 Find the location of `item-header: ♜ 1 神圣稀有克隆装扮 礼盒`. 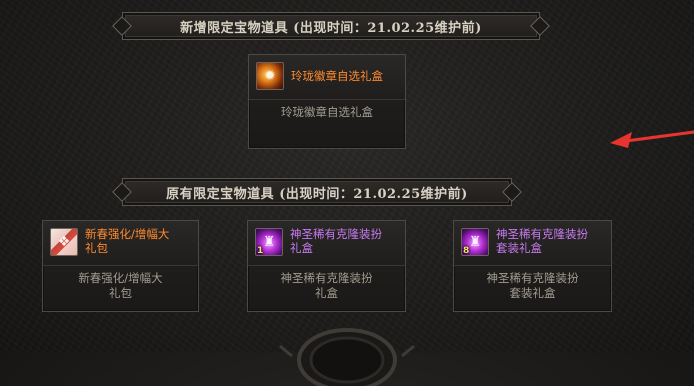

item-header: ♜ 1 神圣稀有克隆装扮 礼盒 is located at coordinates (326, 243).